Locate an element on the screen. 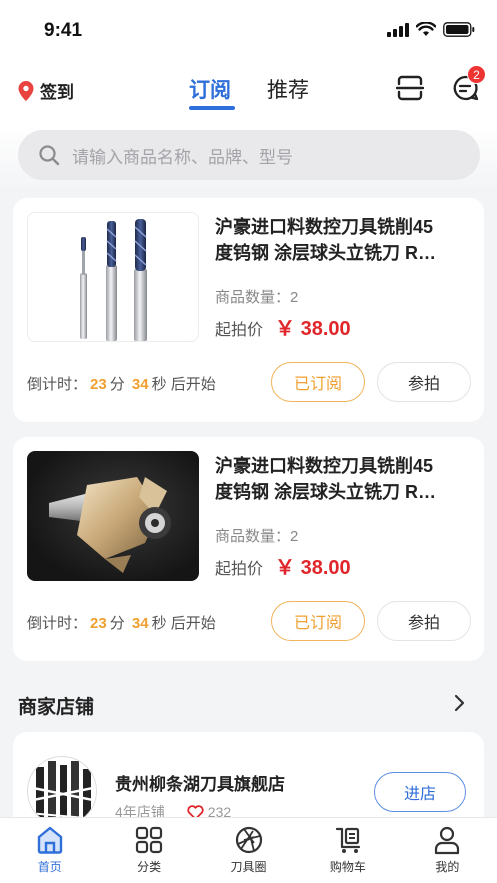  search-input: 请输入商品名称、品牌、型号 is located at coordinates (249, 155).